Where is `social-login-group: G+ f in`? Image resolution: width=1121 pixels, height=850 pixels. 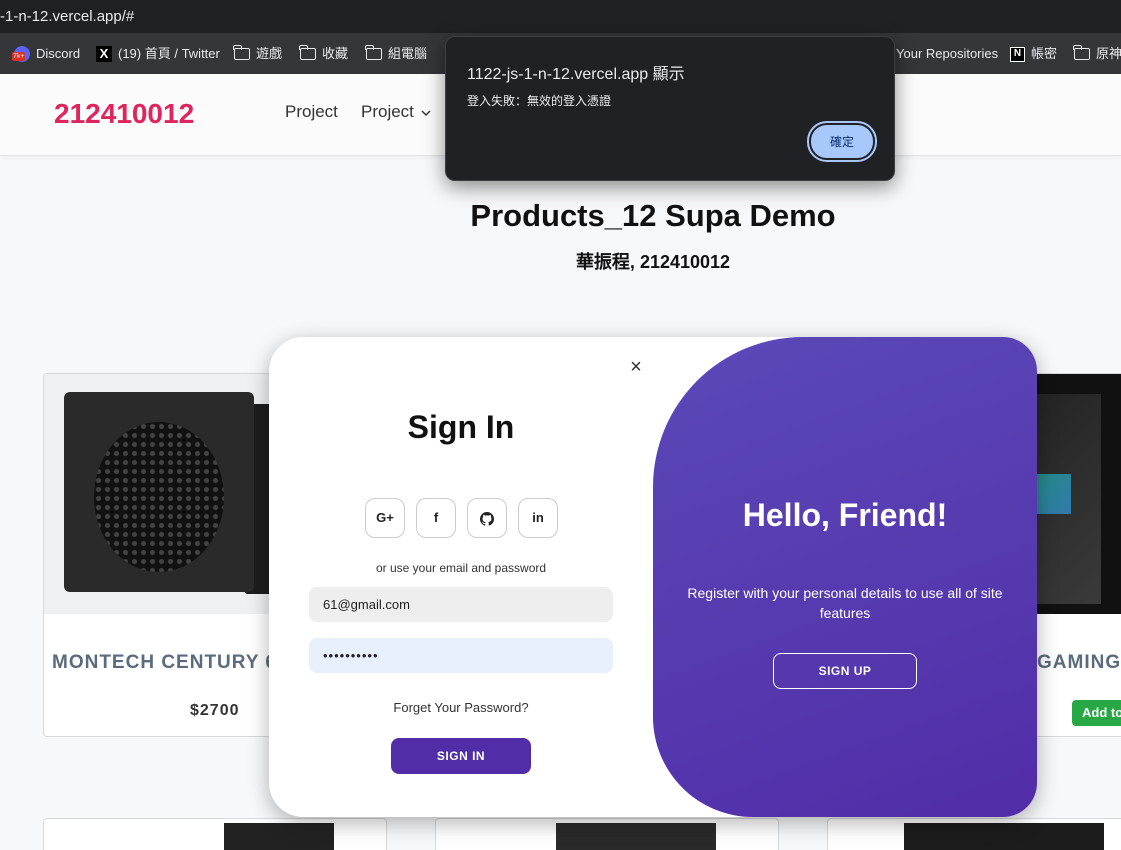
social-login-group: G+ f in is located at coordinates (461, 518).